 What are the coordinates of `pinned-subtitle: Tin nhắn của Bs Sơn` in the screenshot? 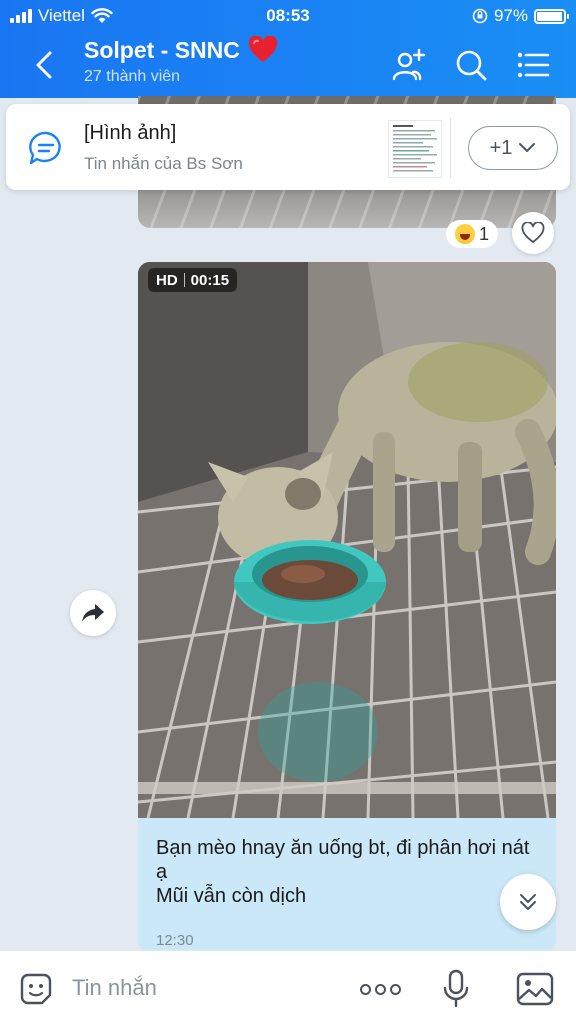 It's located at (163, 163).